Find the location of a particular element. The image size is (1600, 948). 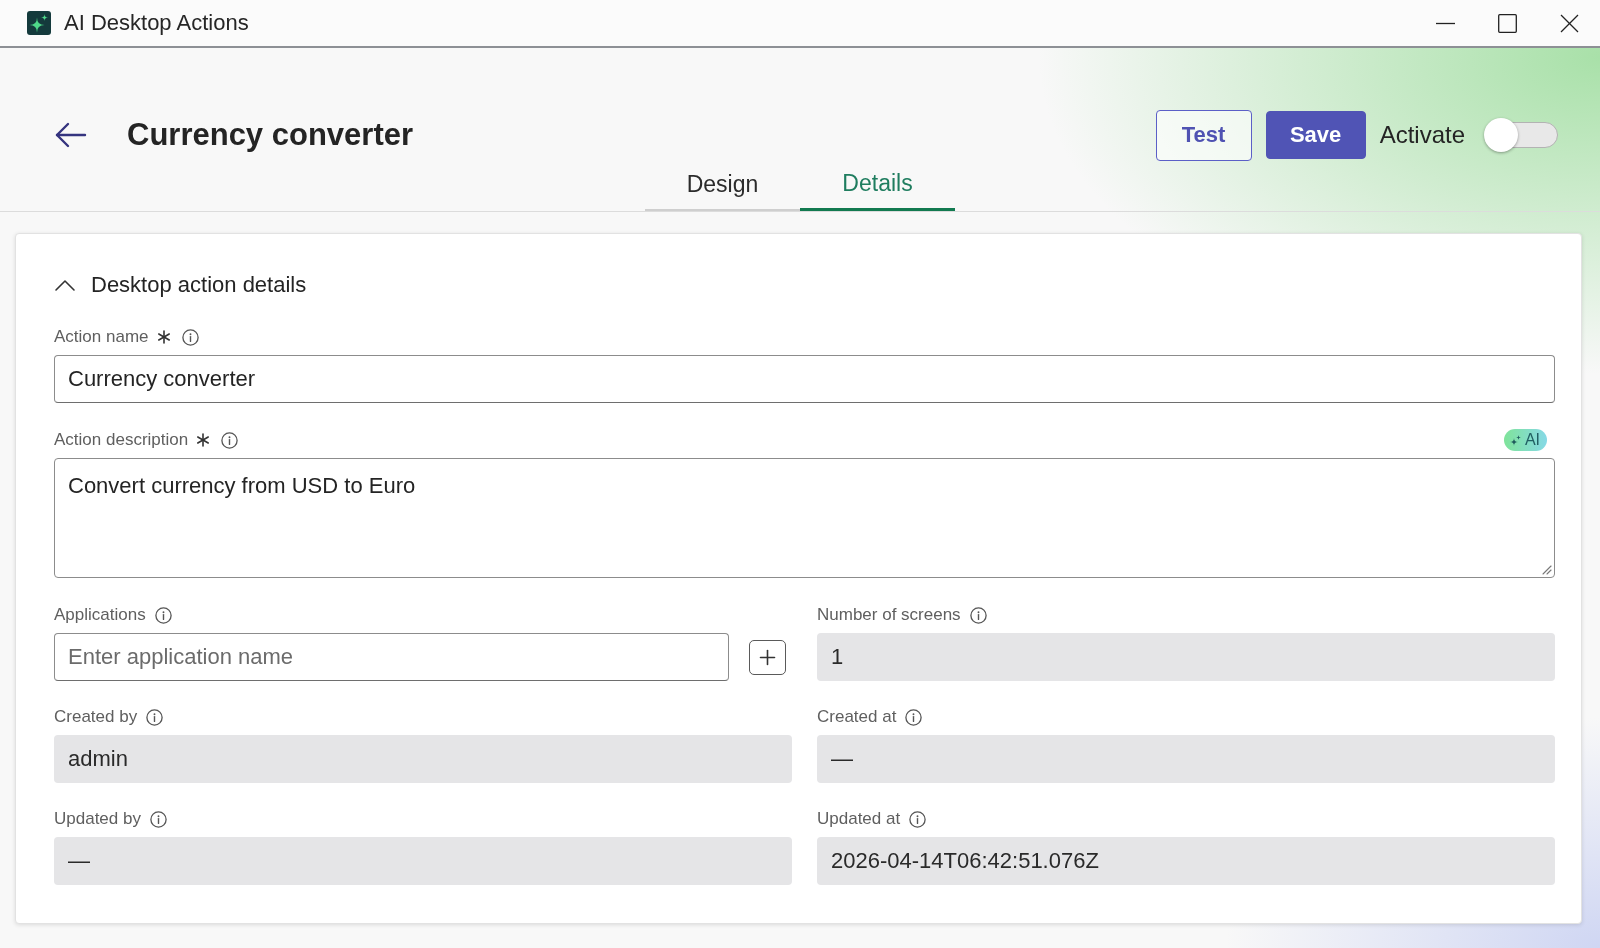

section-header: Desktop action details is located at coordinates (180, 285).